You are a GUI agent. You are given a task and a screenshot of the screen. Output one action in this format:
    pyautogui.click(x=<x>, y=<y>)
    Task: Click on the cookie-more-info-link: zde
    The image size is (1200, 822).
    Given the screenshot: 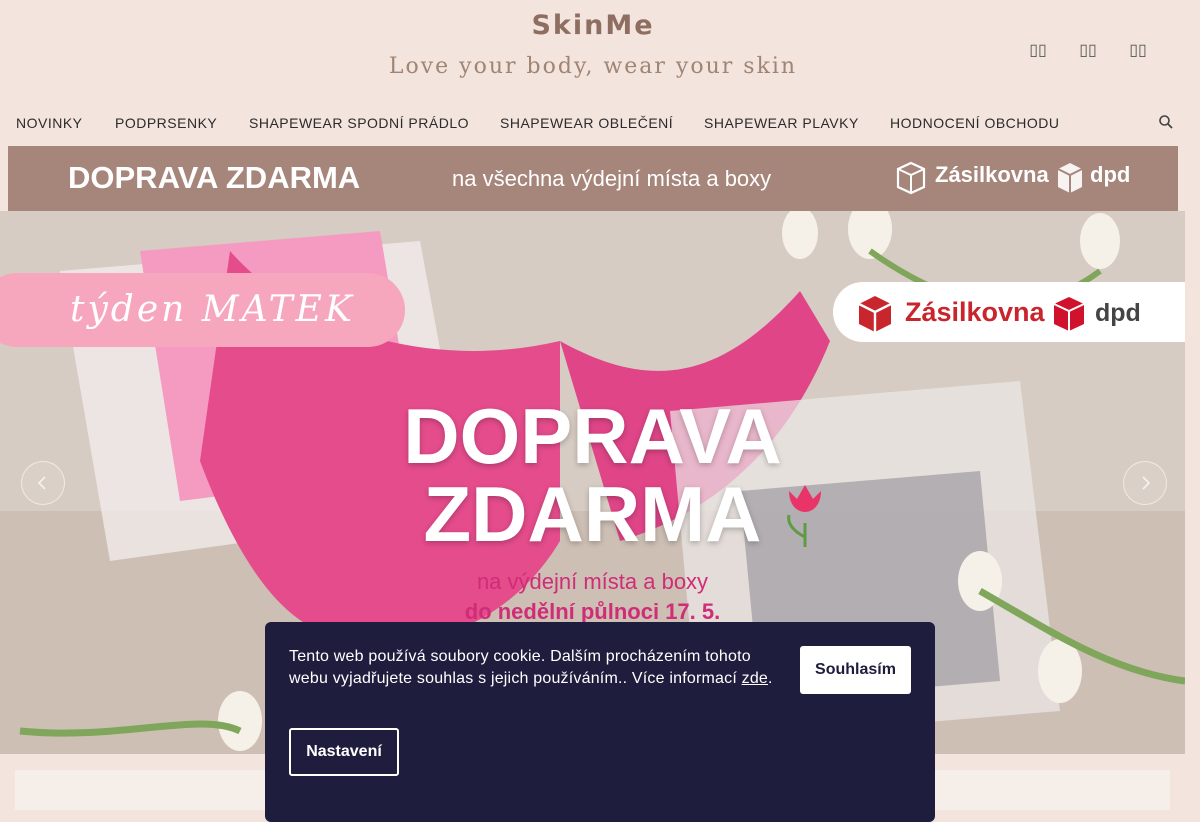 What is the action you would take?
    pyautogui.click(x=755, y=678)
    